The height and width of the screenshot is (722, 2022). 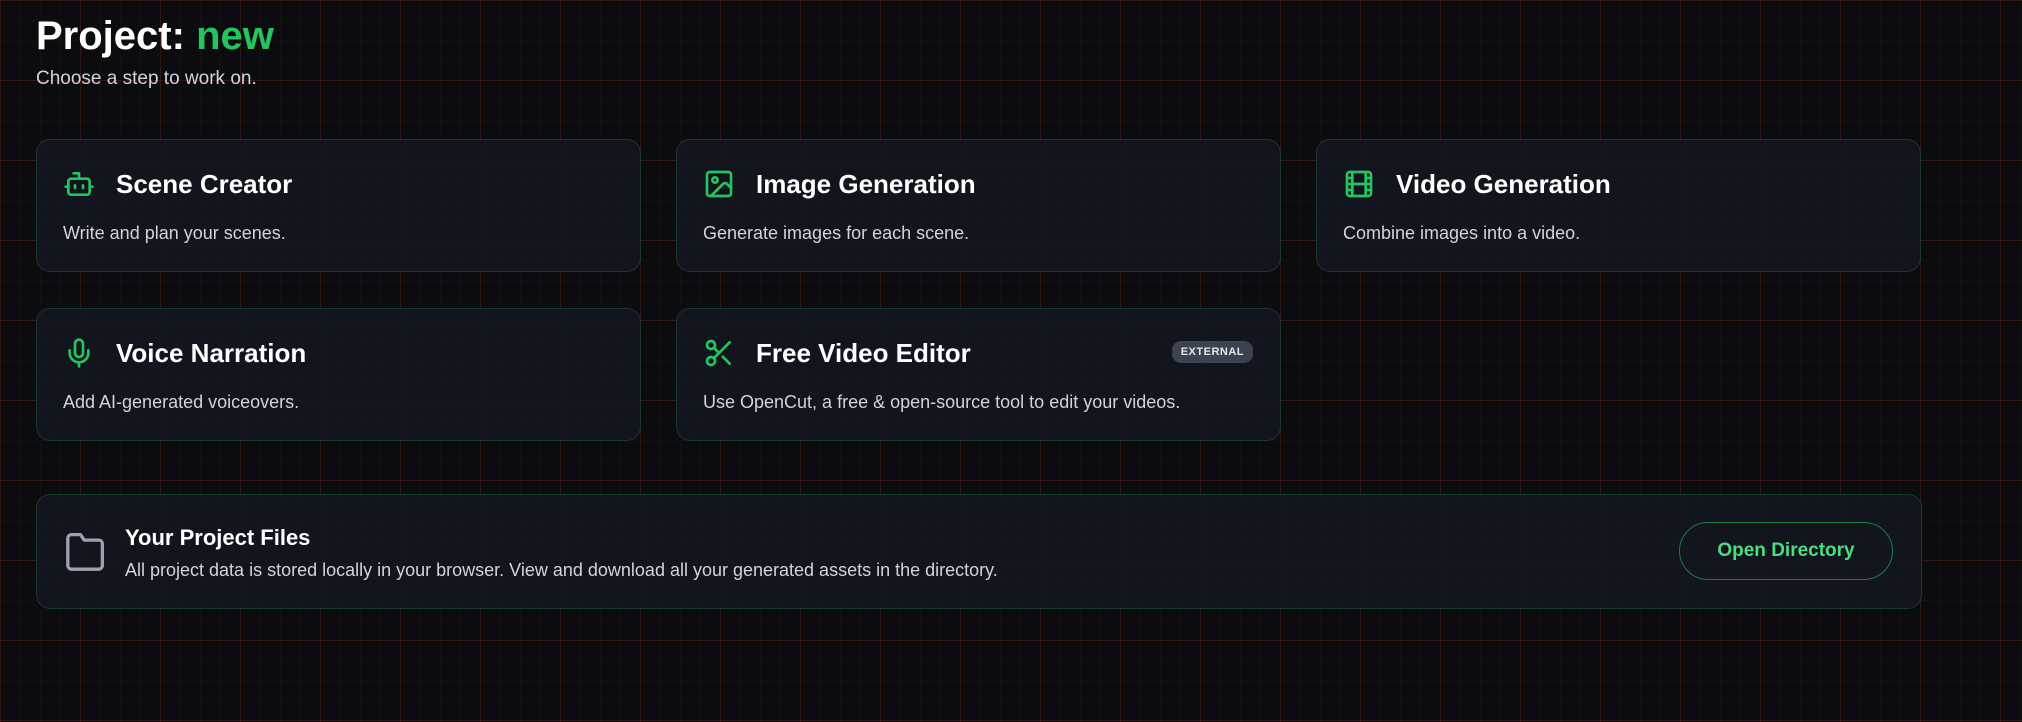 I want to click on card-title: Voice Narration, so click(x=211, y=353).